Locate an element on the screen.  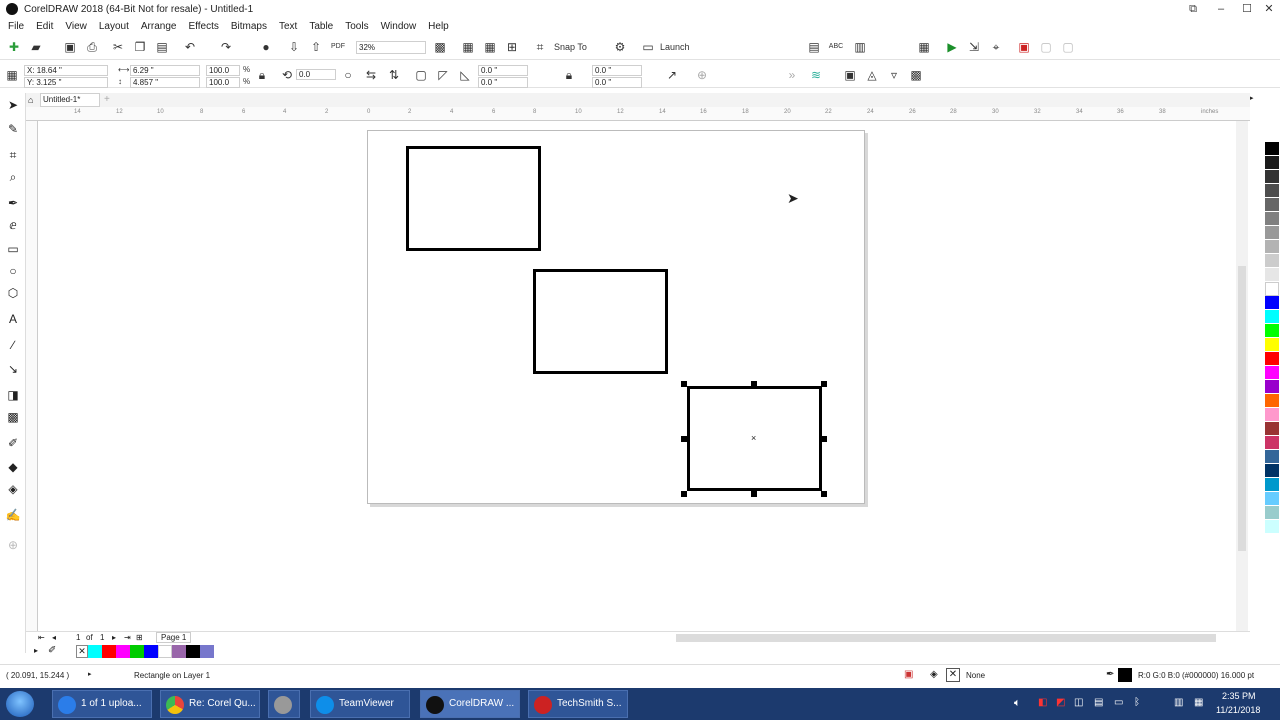
transparency-tool-icon: ▩ is located at coordinates (13, 417).